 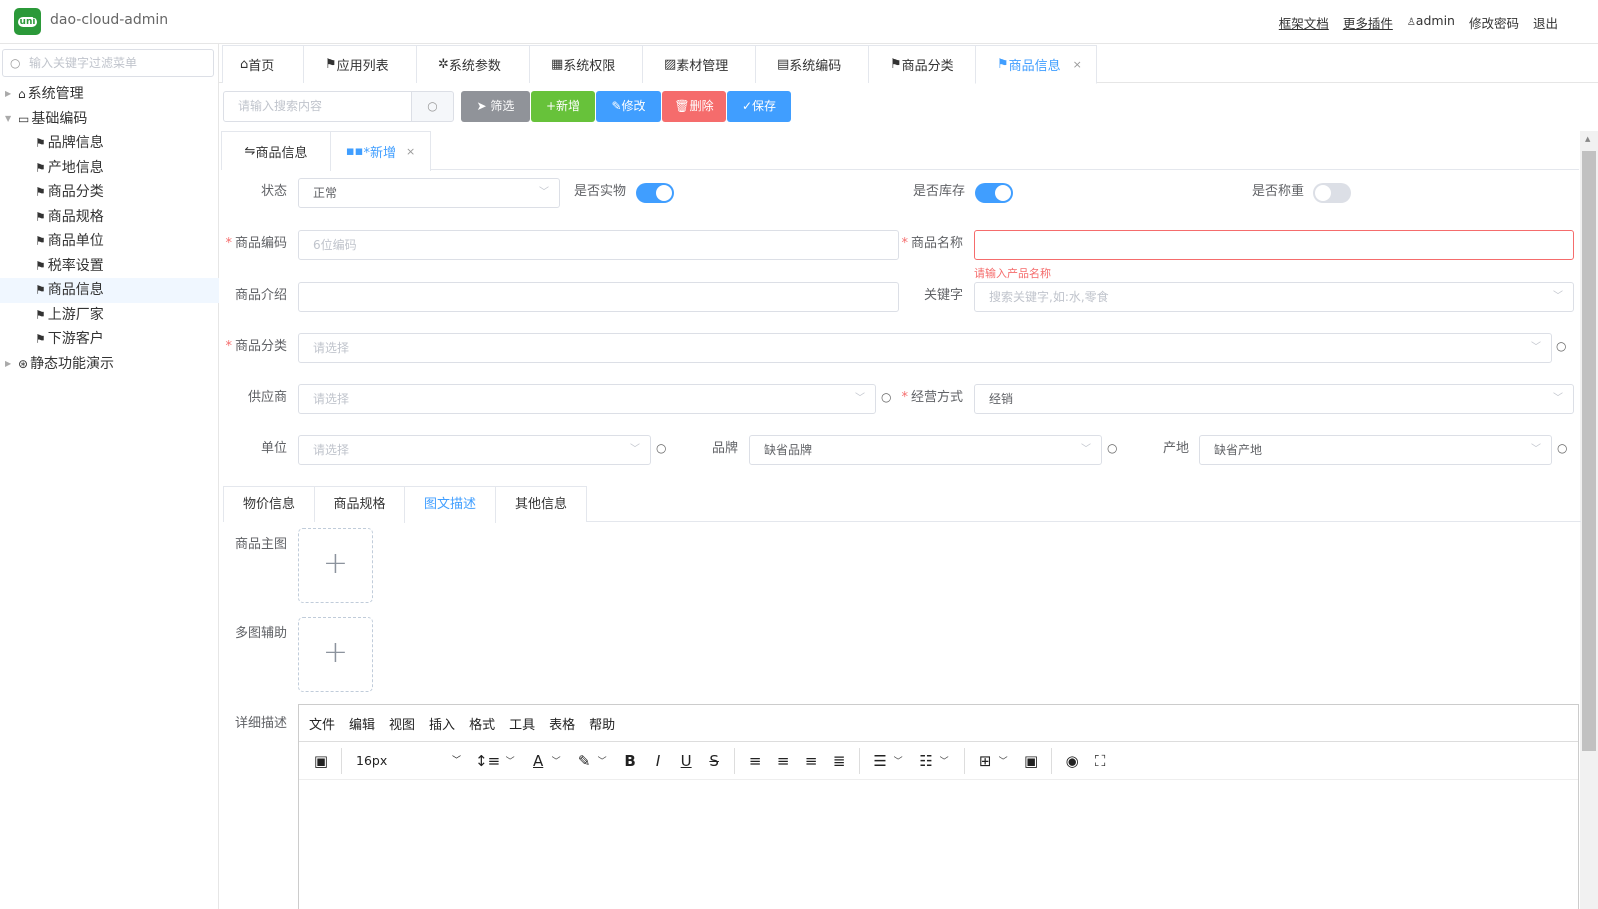 What do you see at coordinates (886, 397) in the screenshot?
I see `supplier-search-icon: ○` at bounding box center [886, 397].